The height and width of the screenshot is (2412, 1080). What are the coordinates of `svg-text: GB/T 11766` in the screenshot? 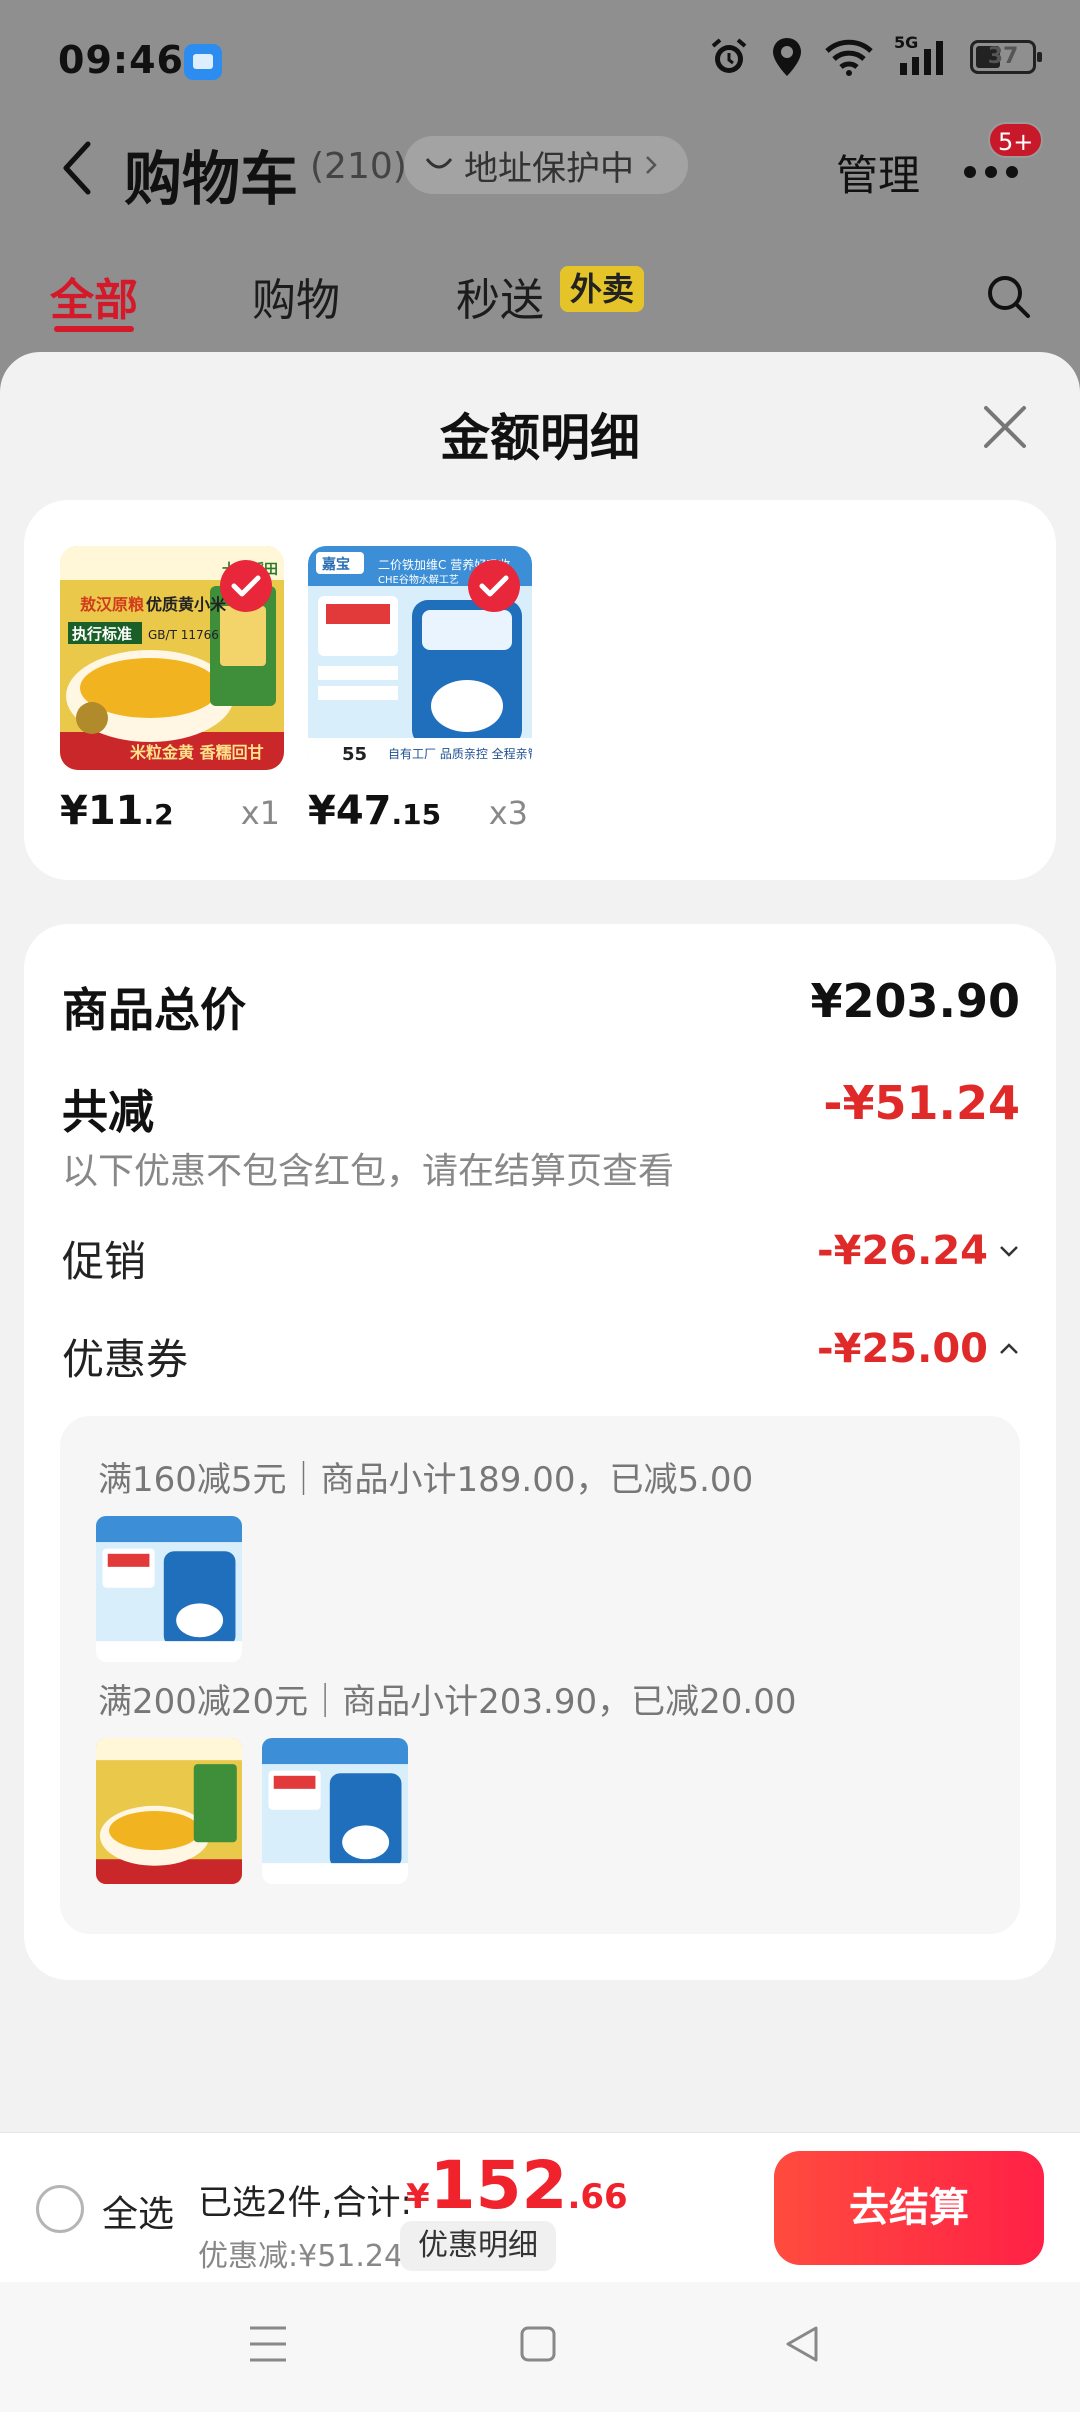 It's located at (183, 635).